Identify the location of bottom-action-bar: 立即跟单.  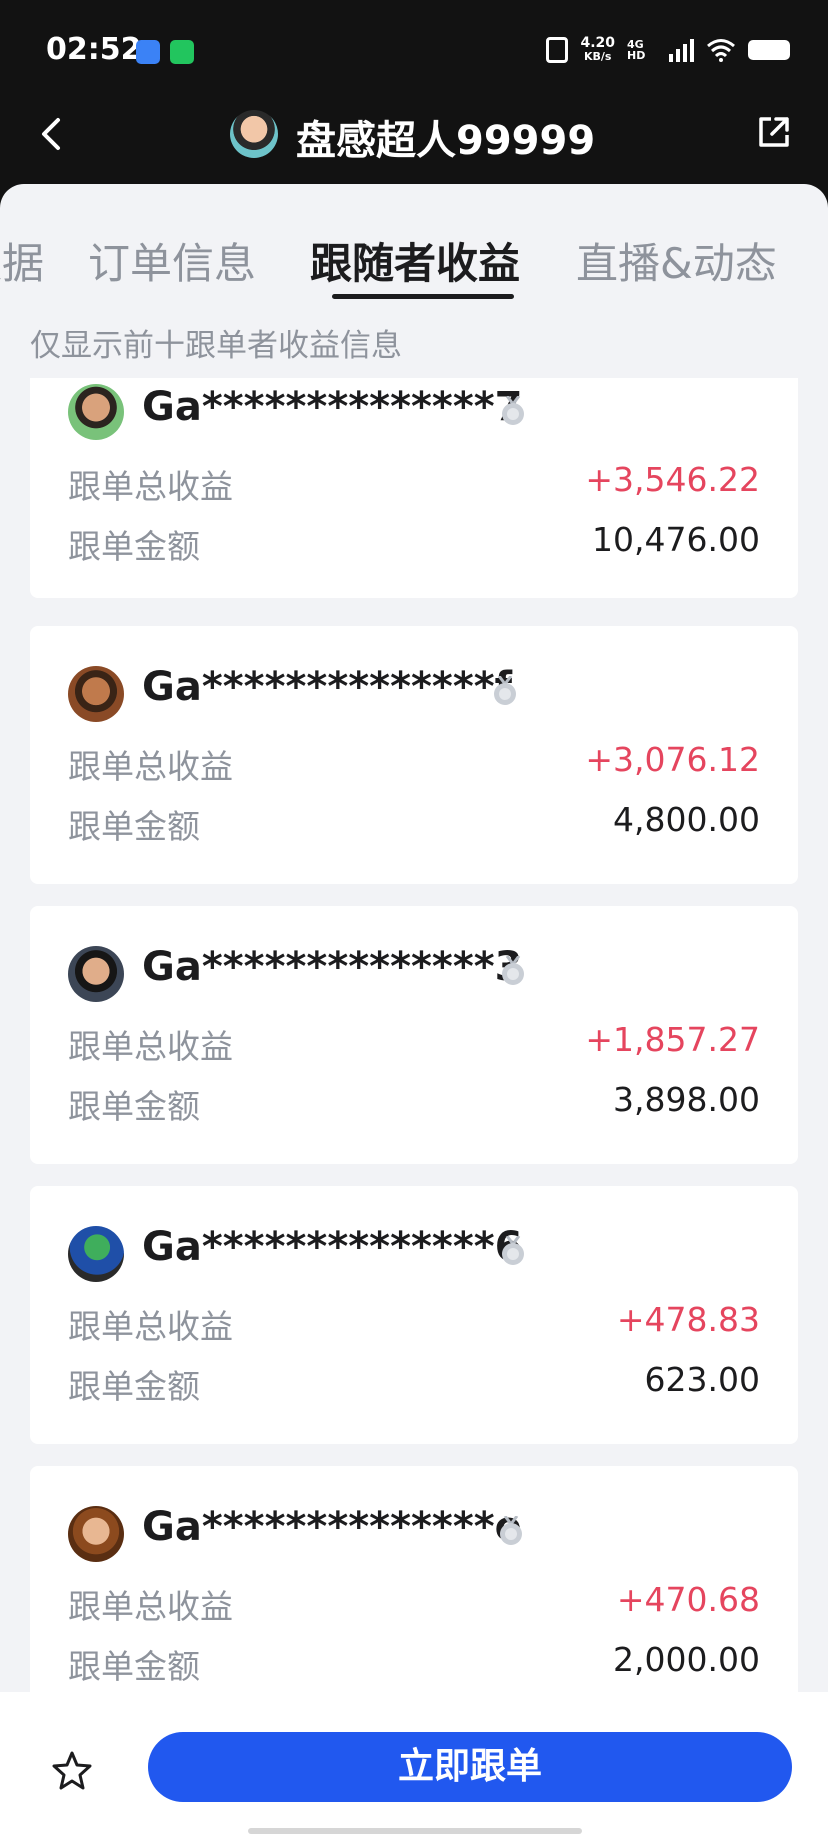
(414, 1766).